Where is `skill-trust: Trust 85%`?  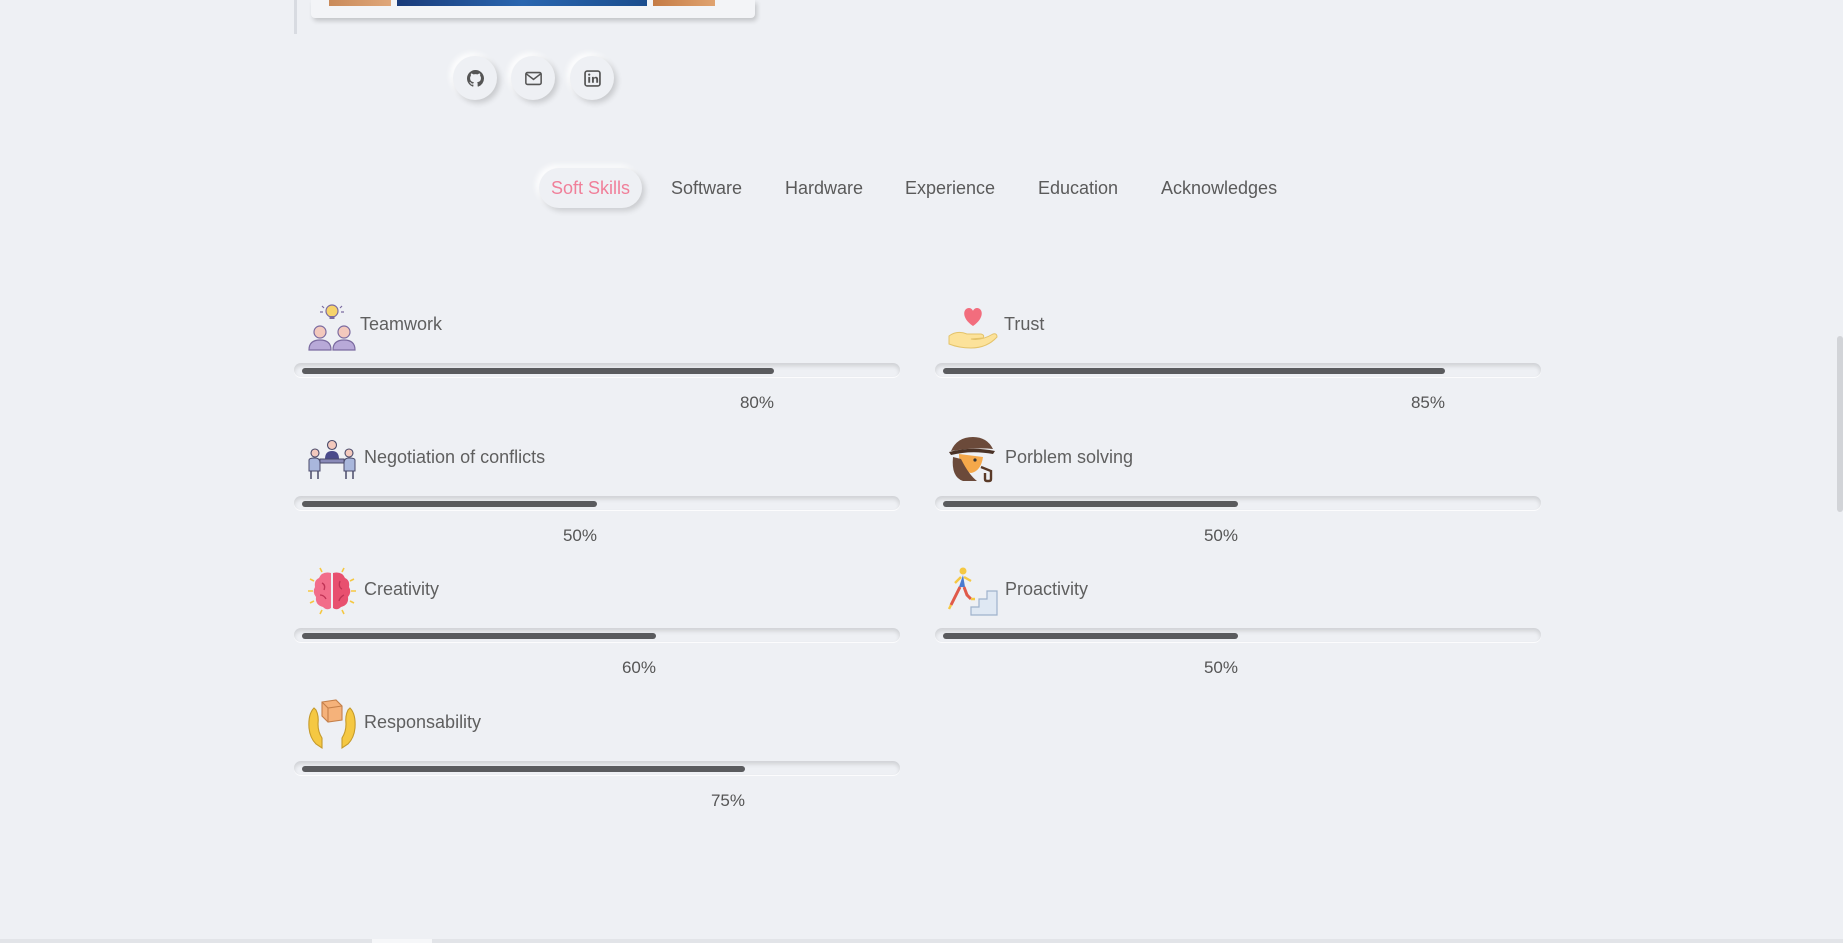 skill-trust: Trust 85% is located at coordinates (1239, 365).